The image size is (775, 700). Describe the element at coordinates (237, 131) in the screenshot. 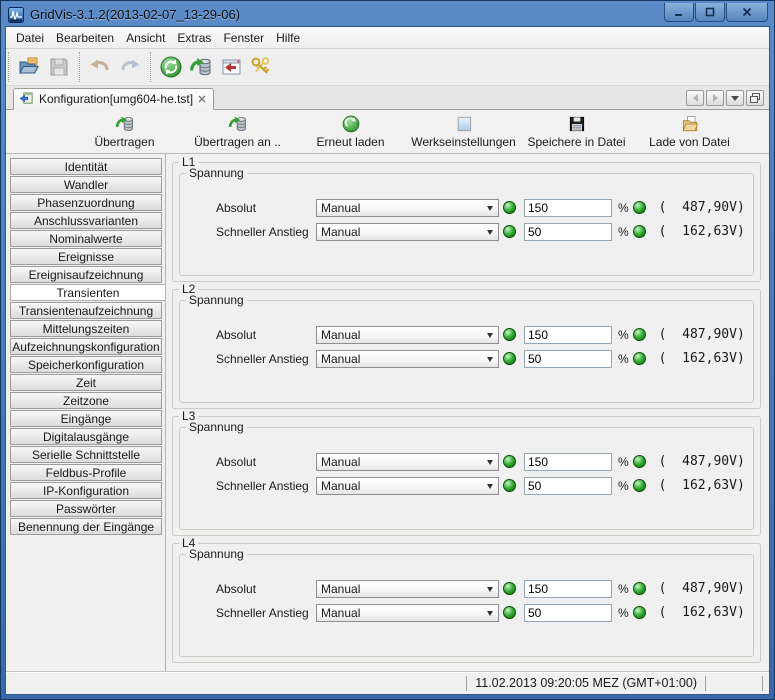

I see `uebertragen-an-button: Übertragen an ..` at that location.